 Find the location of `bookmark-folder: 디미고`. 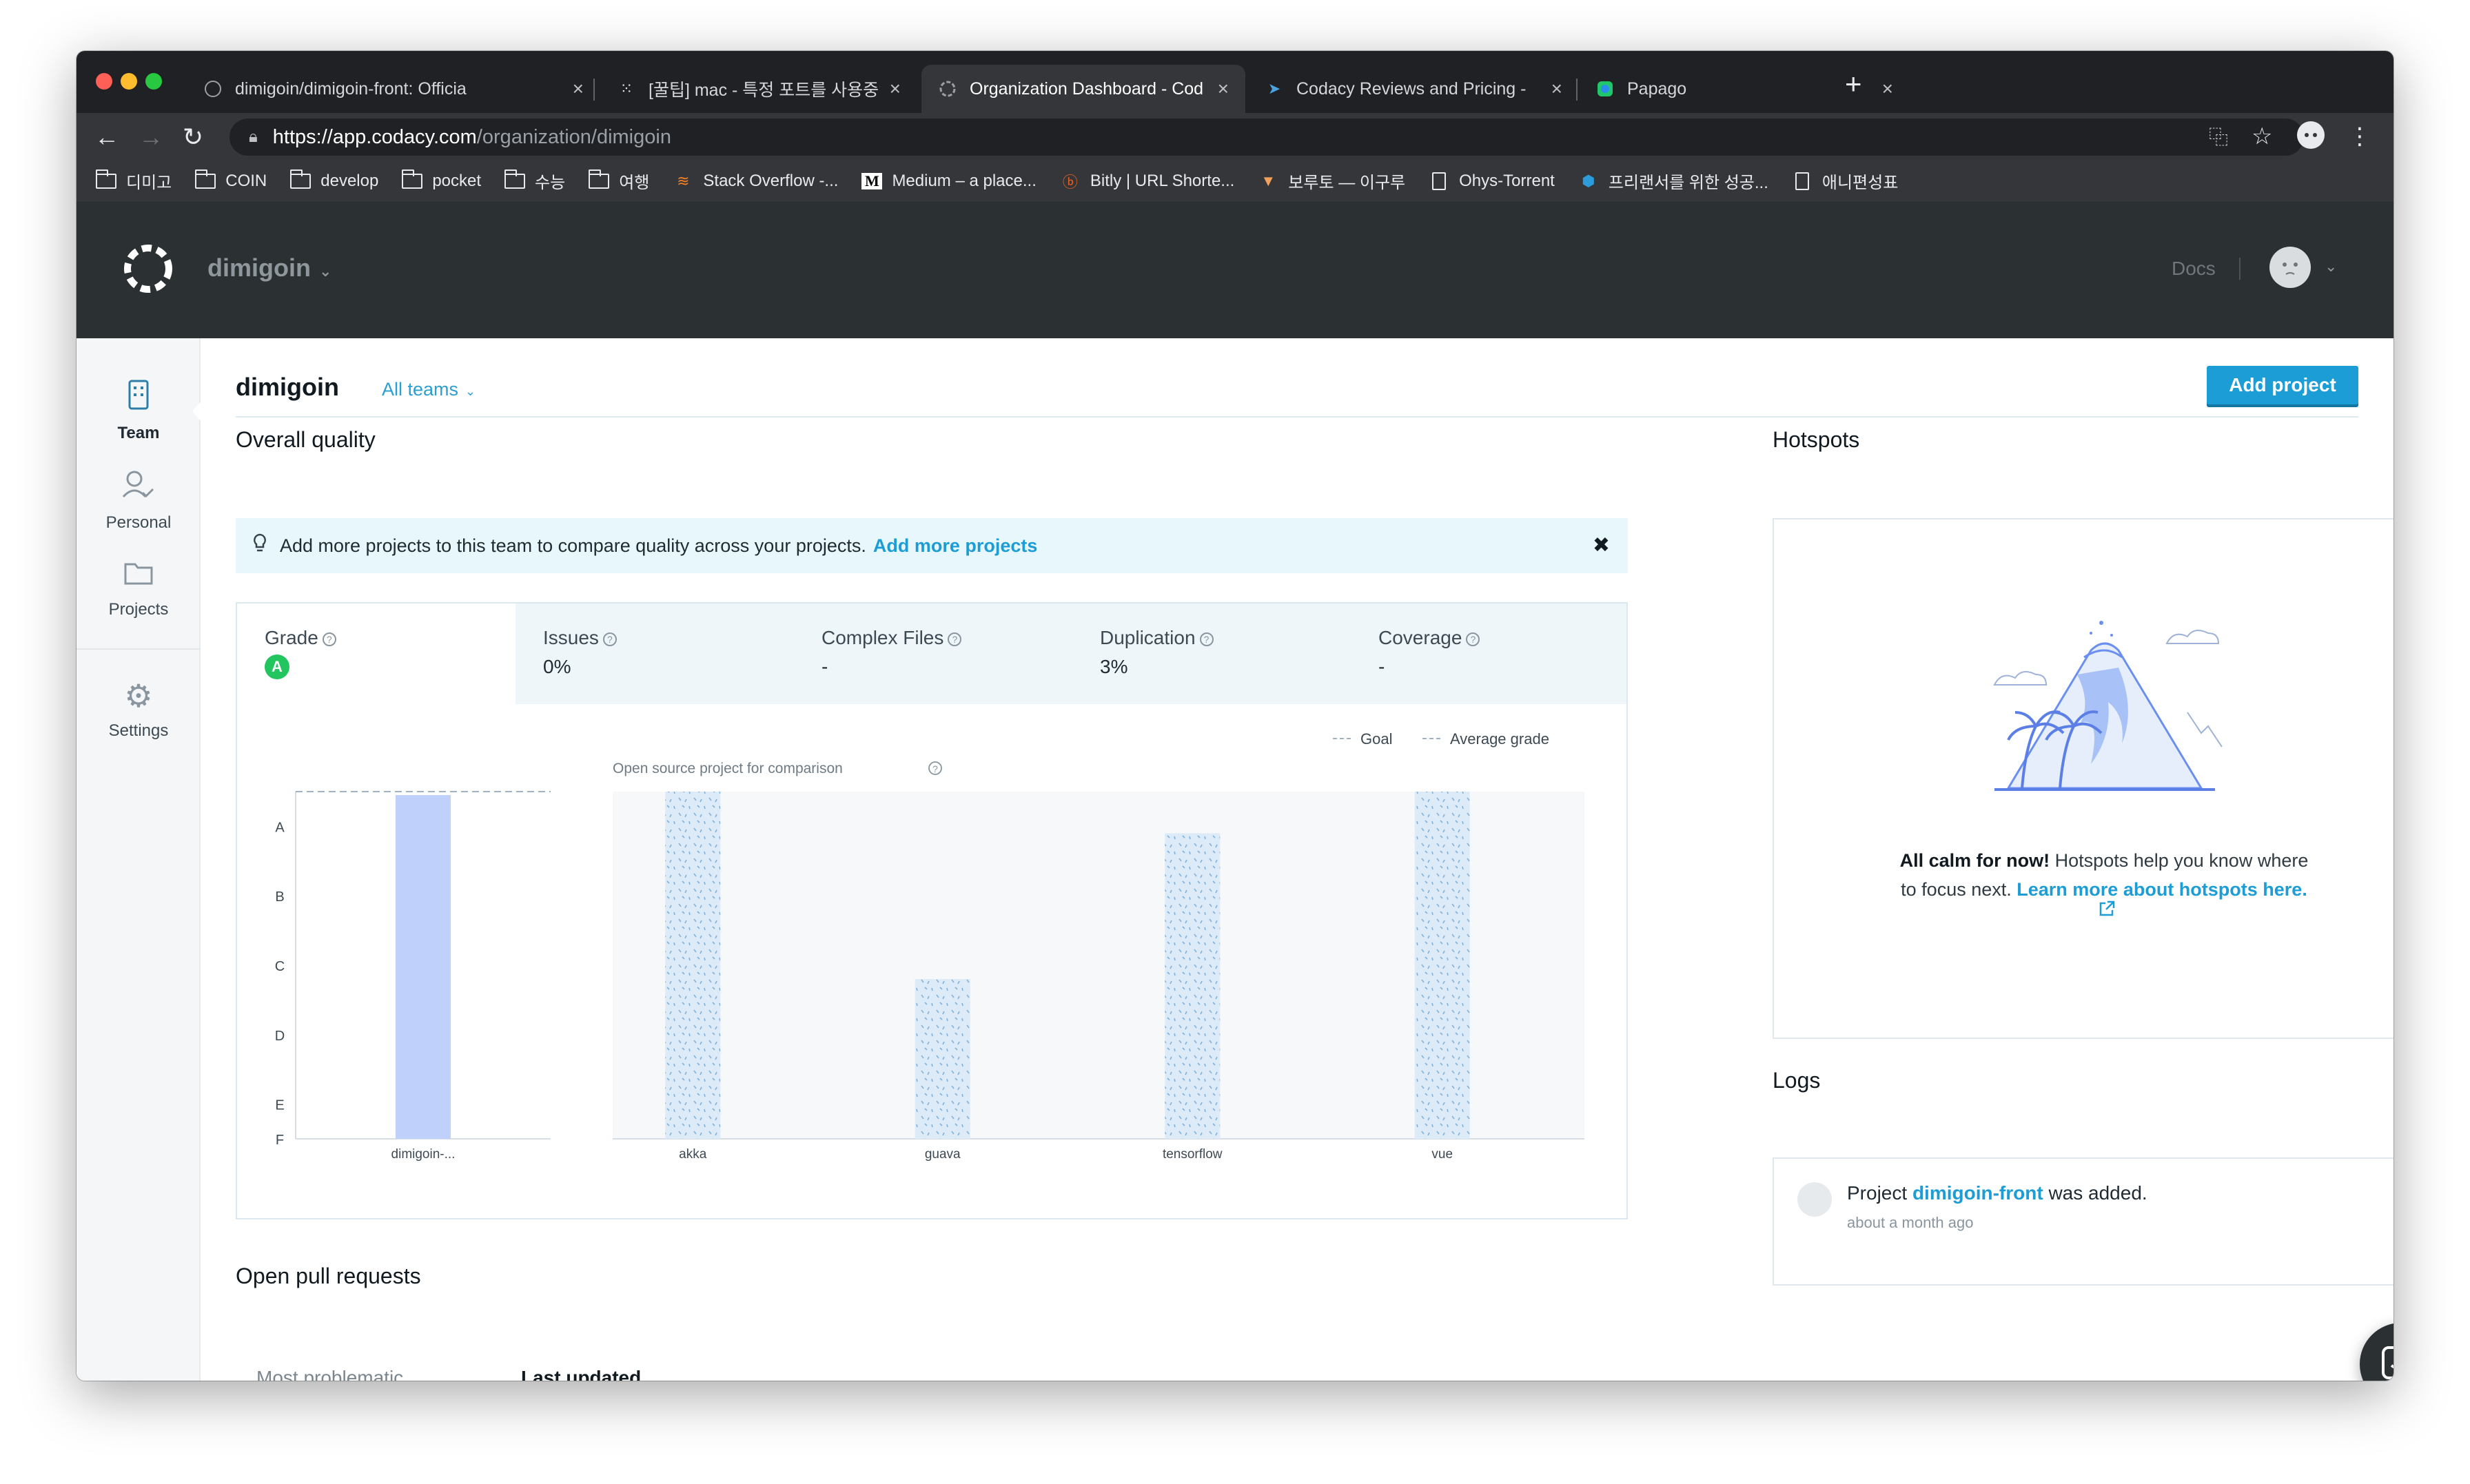

bookmark-folder: 디미고 is located at coordinates (134, 181).